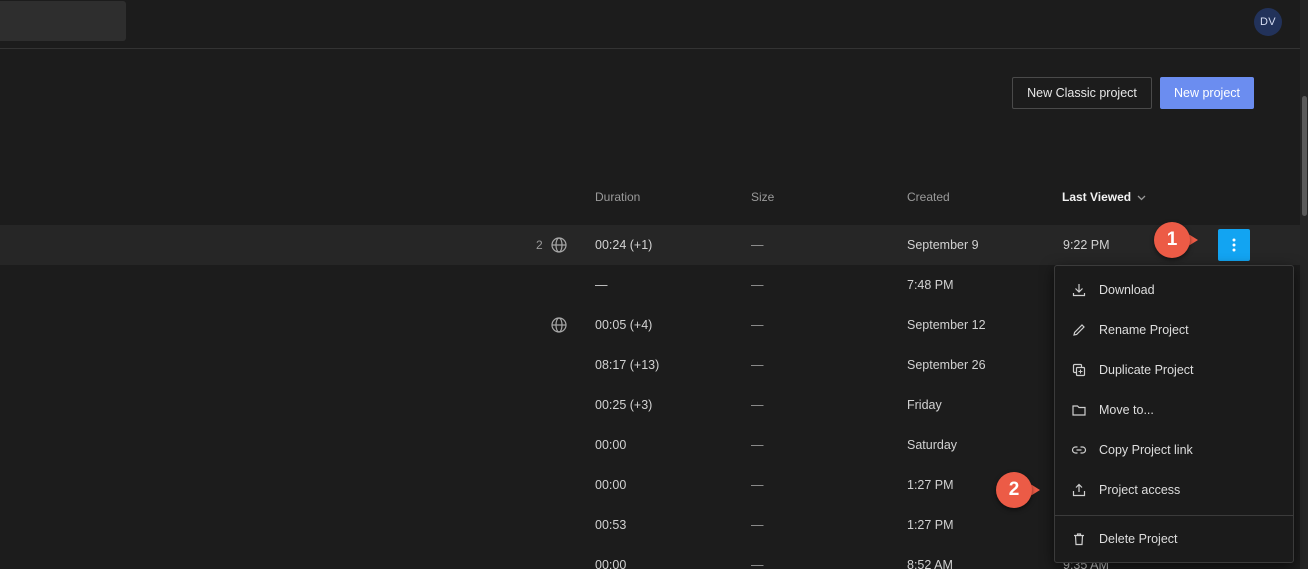  What do you see at coordinates (1304, 284) in the screenshot?
I see `vertical-scrollbar` at bounding box center [1304, 284].